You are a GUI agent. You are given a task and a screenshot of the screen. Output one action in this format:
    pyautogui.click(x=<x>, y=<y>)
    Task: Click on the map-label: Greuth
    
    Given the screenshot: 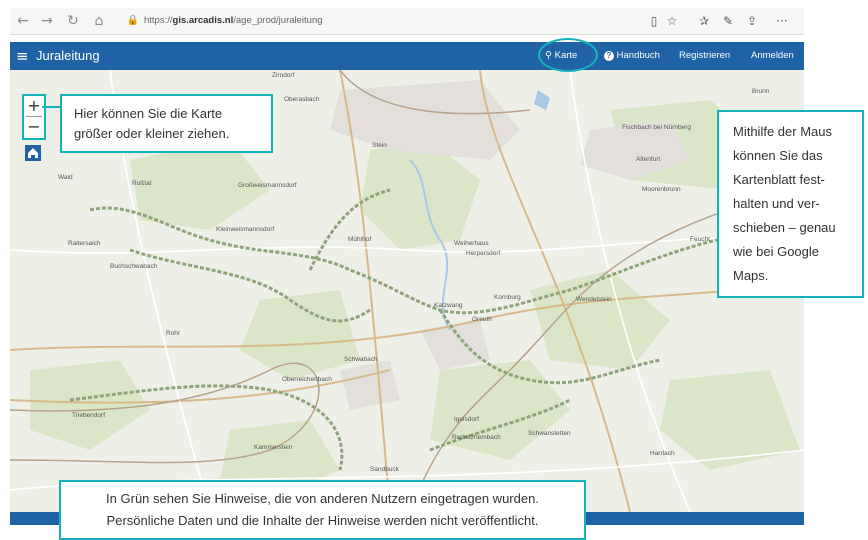 What is the action you would take?
    pyautogui.click(x=482, y=319)
    